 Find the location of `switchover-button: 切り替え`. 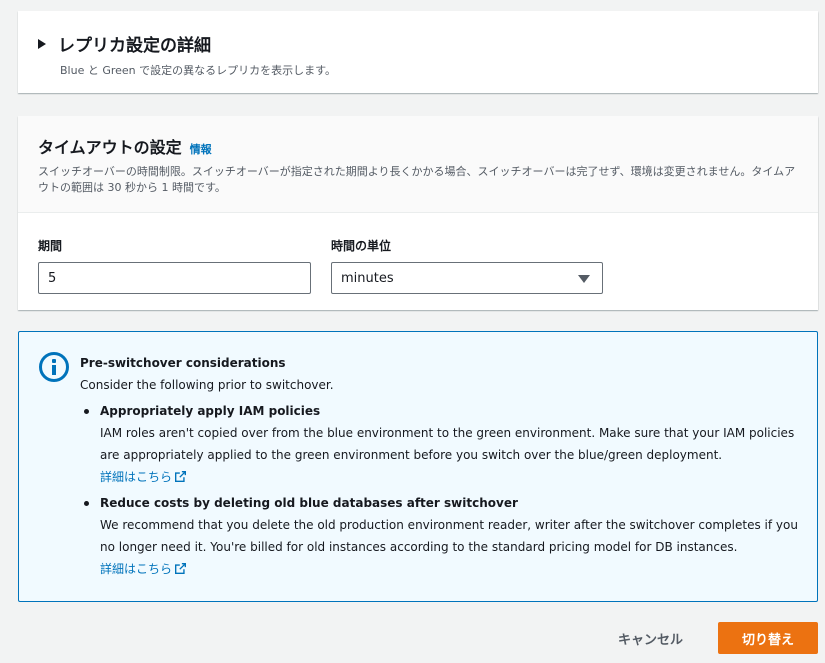

switchover-button: 切り替え is located at coordinates (768, 638).